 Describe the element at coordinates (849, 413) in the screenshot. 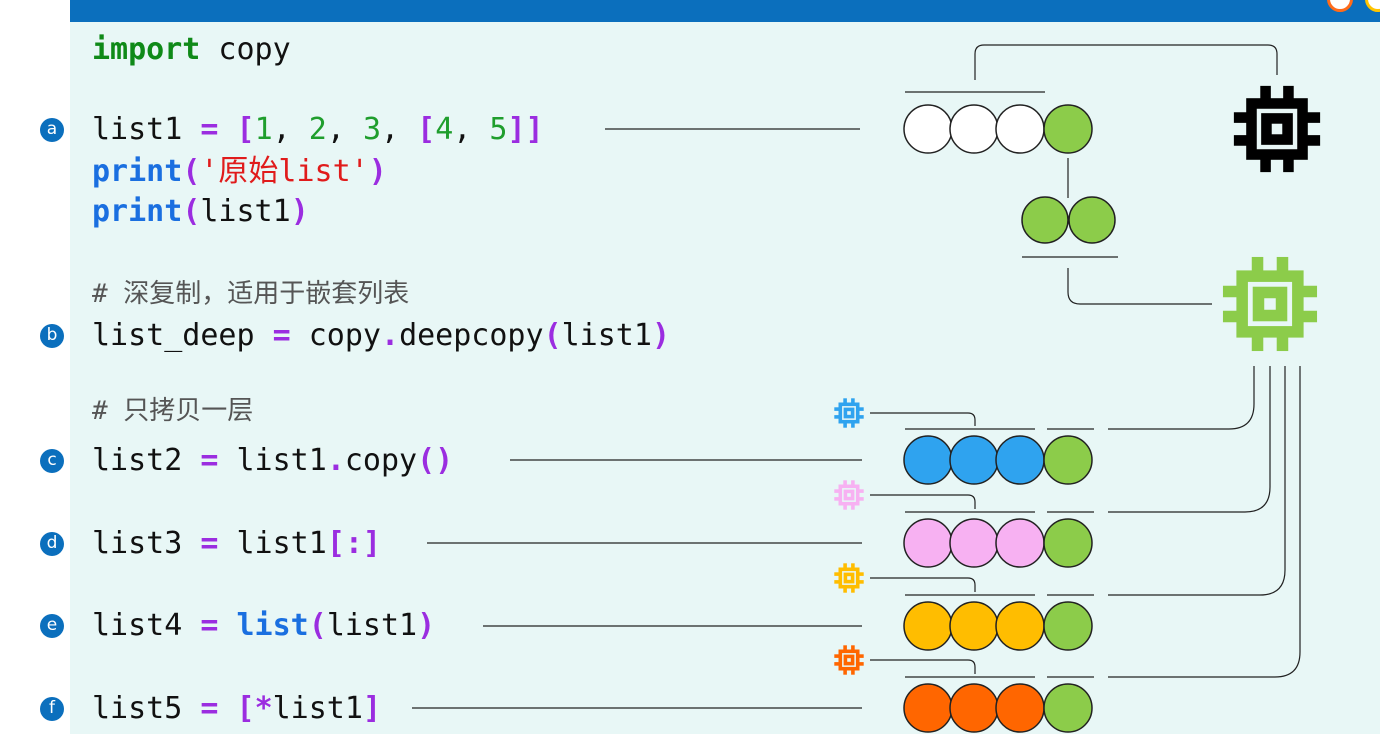

I see `chip-icon-list2` at that location.